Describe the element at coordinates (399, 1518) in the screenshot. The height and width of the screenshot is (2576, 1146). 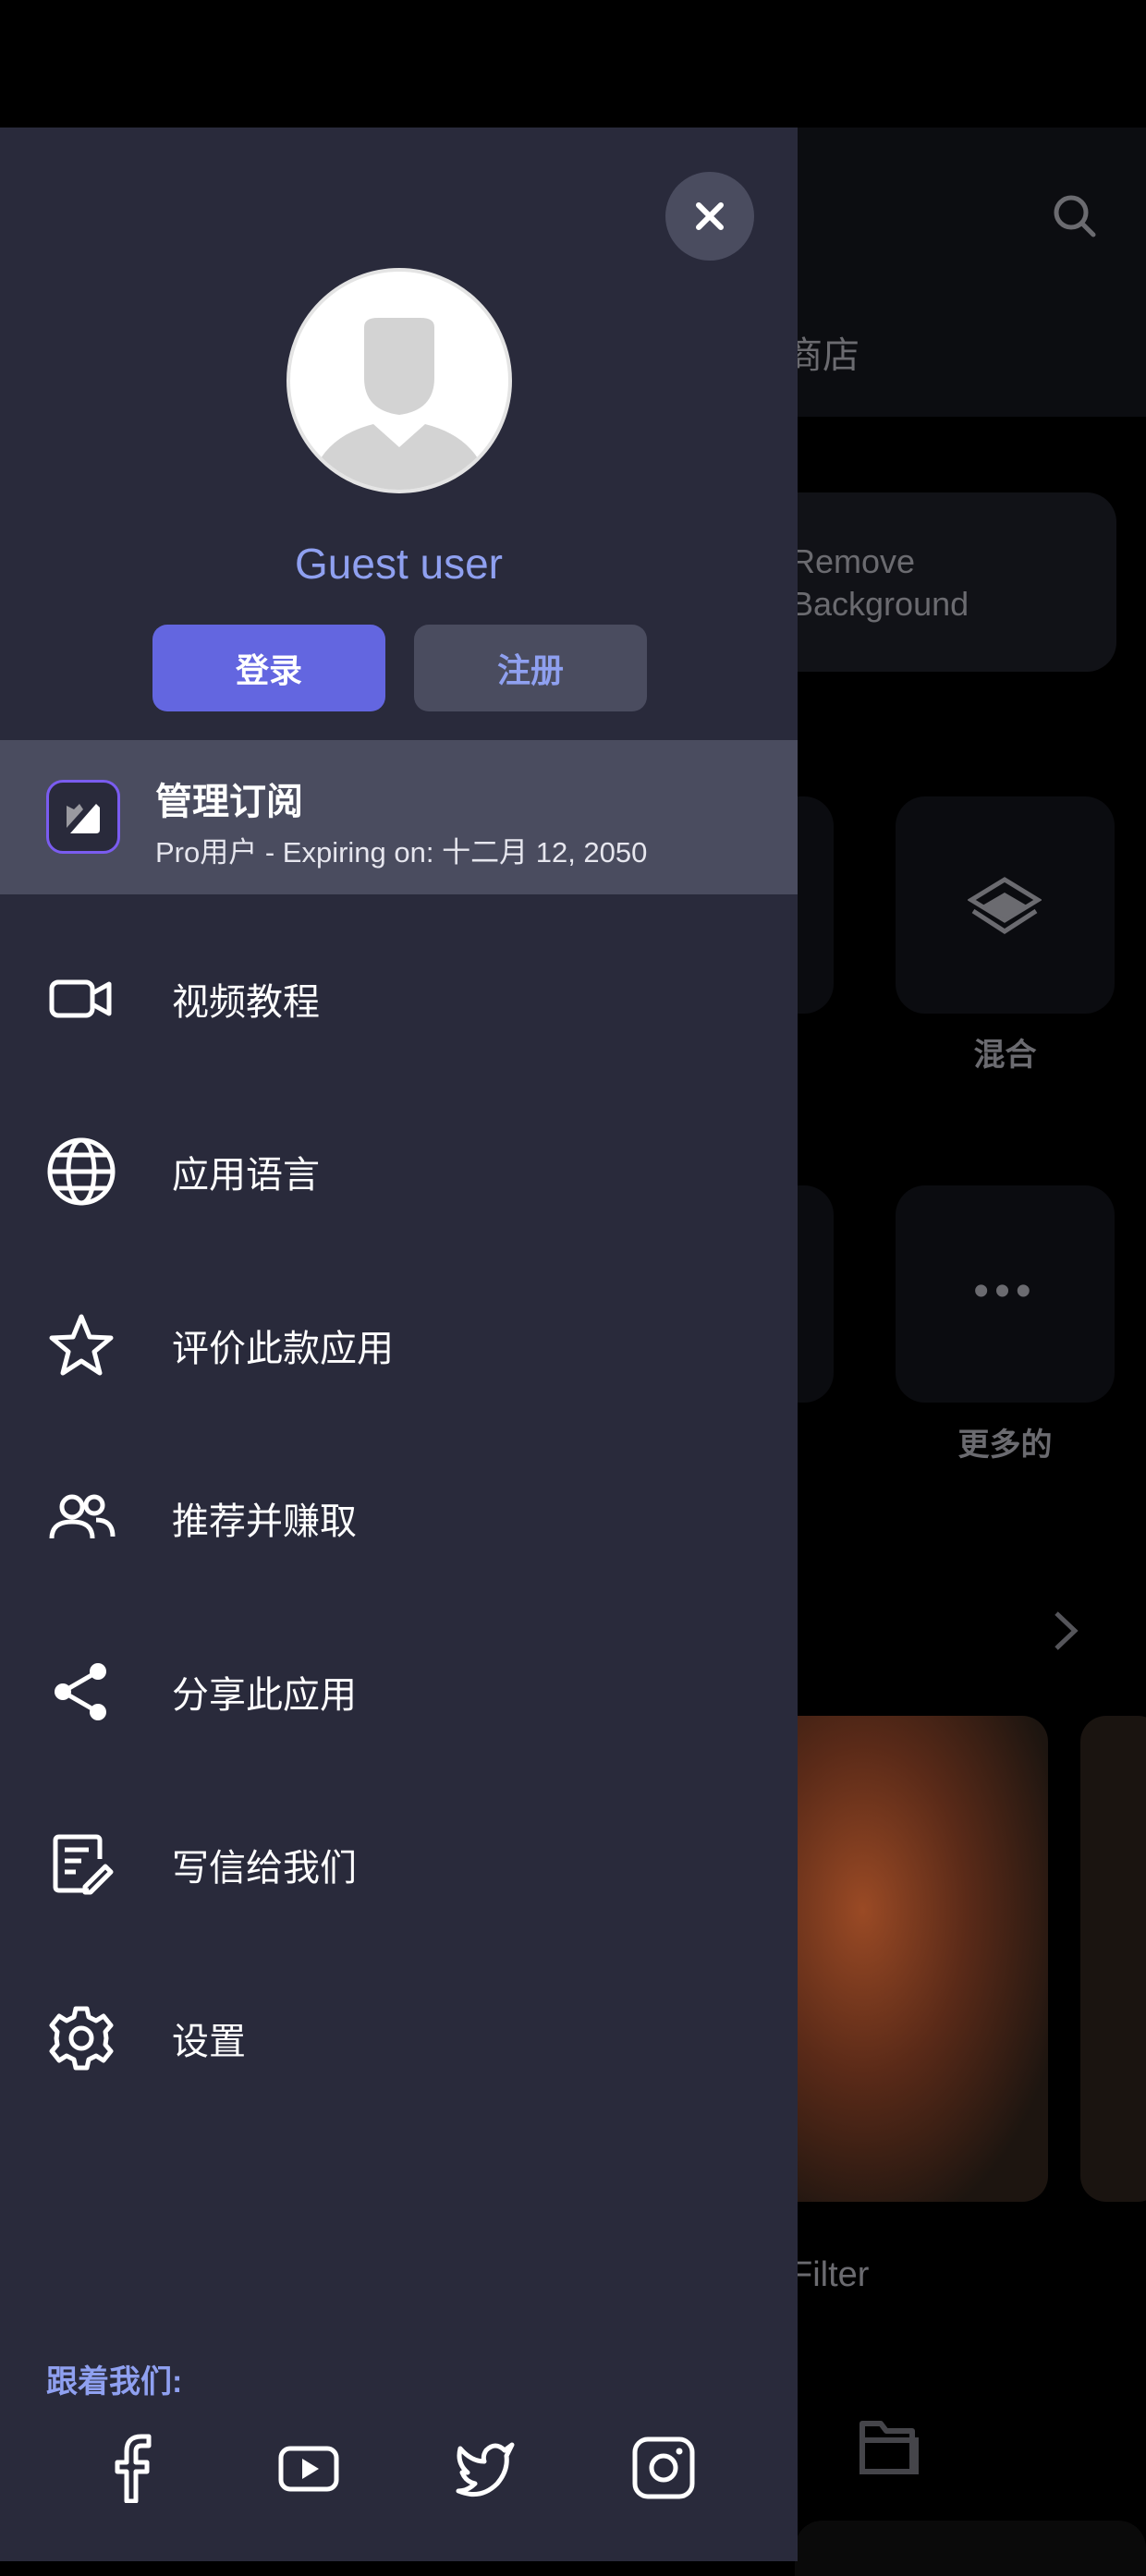
I see `menu-item-refer-earn: 推荐并赚取` at that location.